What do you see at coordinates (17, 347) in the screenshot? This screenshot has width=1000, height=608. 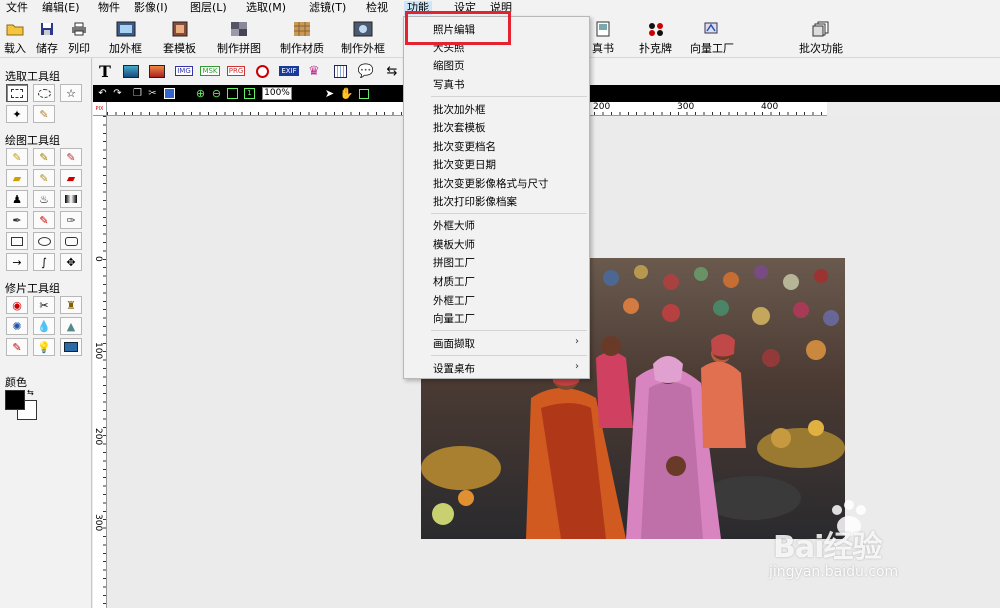 I see `color-brush-tool: ✎` at bounding box center [17, 347].